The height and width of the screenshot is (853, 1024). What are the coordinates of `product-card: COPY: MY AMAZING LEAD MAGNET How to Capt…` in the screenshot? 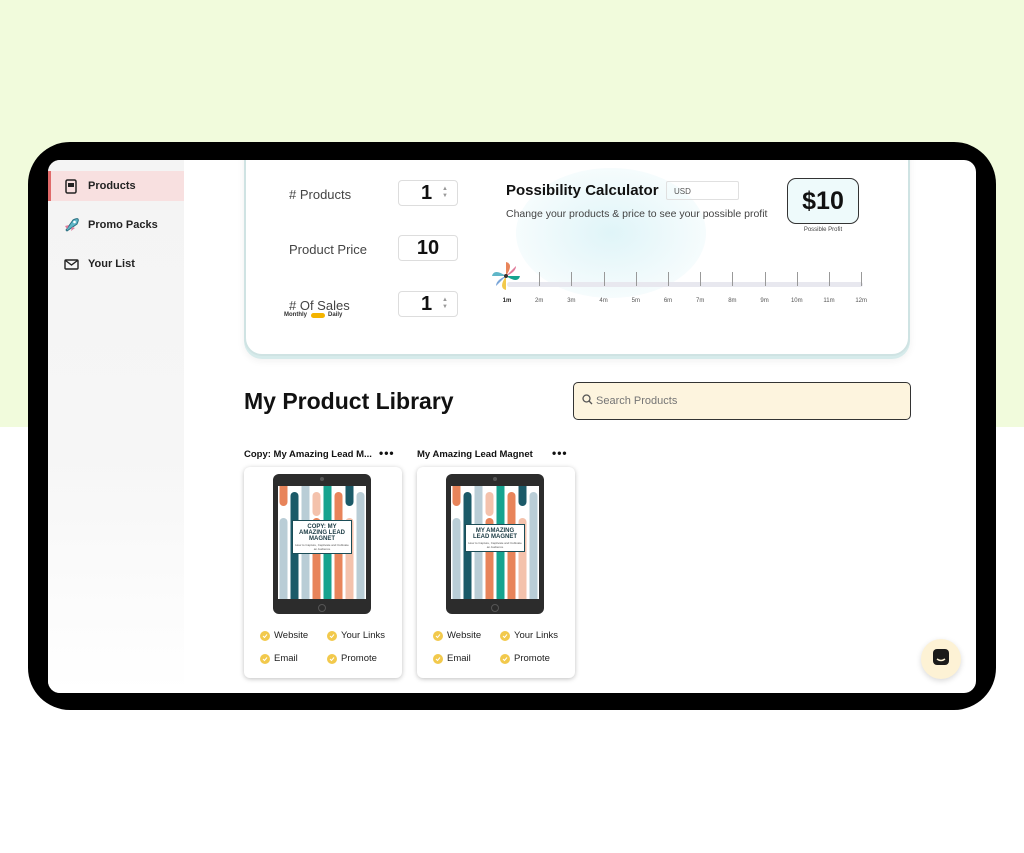 It's located at (323, 572).